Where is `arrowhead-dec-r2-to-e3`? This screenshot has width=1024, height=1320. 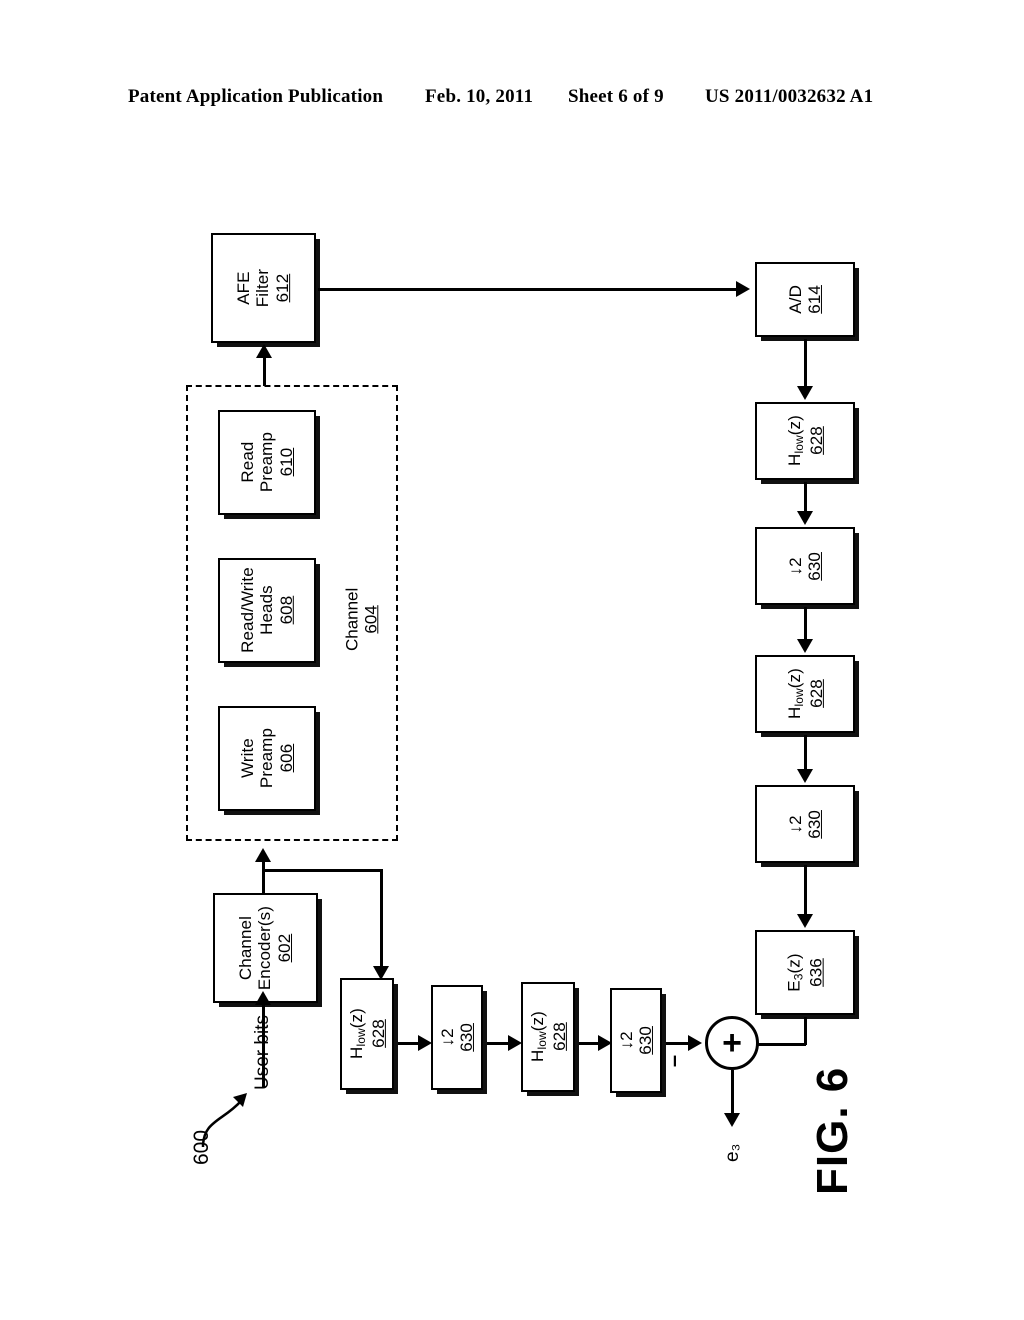 arrowhead-dec-r2-to-e3 is located at coordinates (805, 921).